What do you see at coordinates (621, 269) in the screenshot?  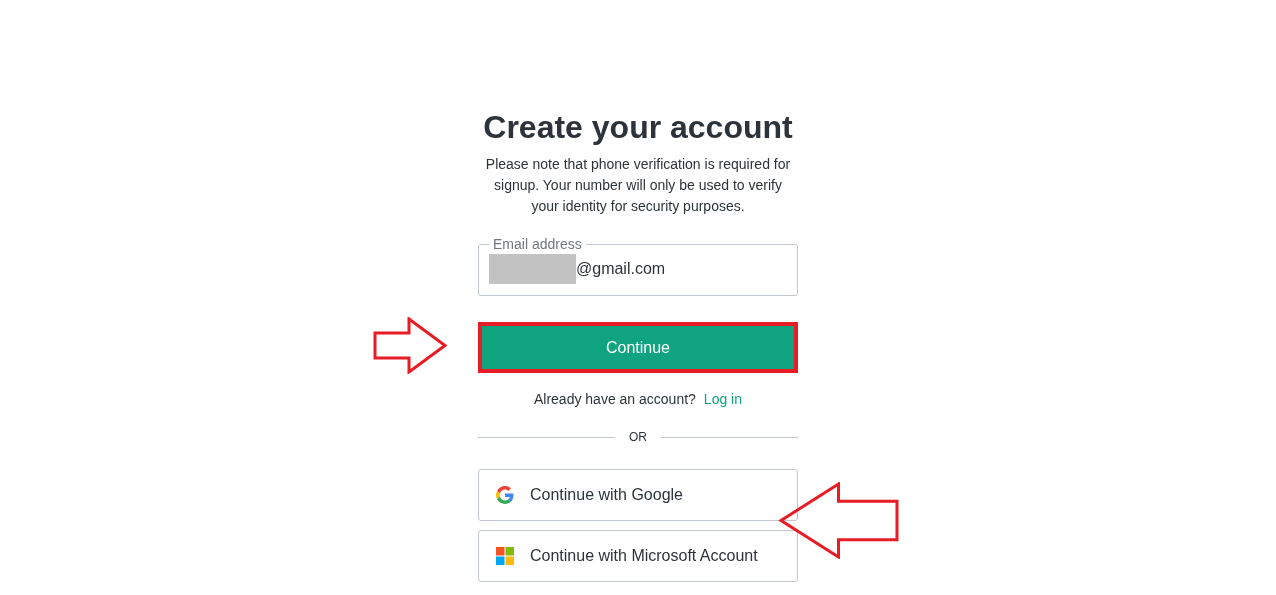 I see `email-value: @gmail.com` at bounding box center [621, 269].